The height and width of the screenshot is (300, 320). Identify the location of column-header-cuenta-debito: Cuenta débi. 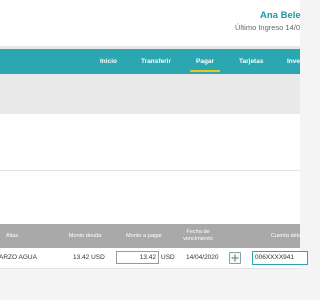
(286, 235).